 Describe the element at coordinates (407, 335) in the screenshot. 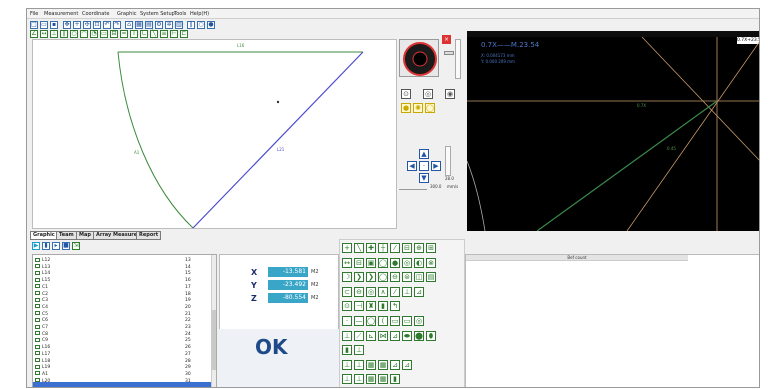

I see `shape-tool-icon: ⬬` at that location.